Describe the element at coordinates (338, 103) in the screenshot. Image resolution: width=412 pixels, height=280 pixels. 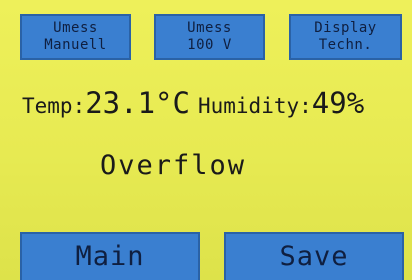
I see `humidity-value: 49%` at that location.